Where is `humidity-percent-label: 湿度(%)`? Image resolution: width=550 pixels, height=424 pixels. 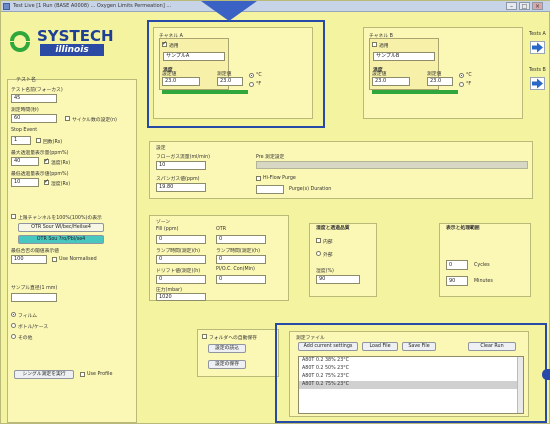 humidity-percent-label: 湿度(%) is located at coordinates (325, 271).